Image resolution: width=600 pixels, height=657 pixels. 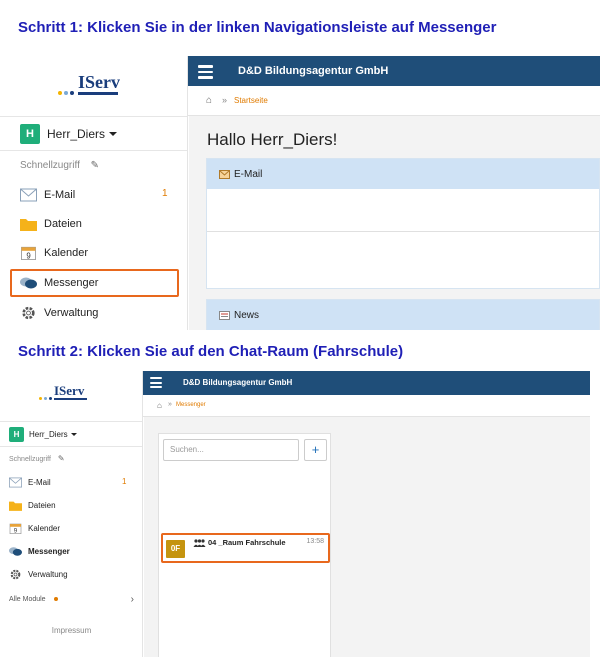 I want to click on all-modules: Alle Module ›, so click(x=71, y=599).